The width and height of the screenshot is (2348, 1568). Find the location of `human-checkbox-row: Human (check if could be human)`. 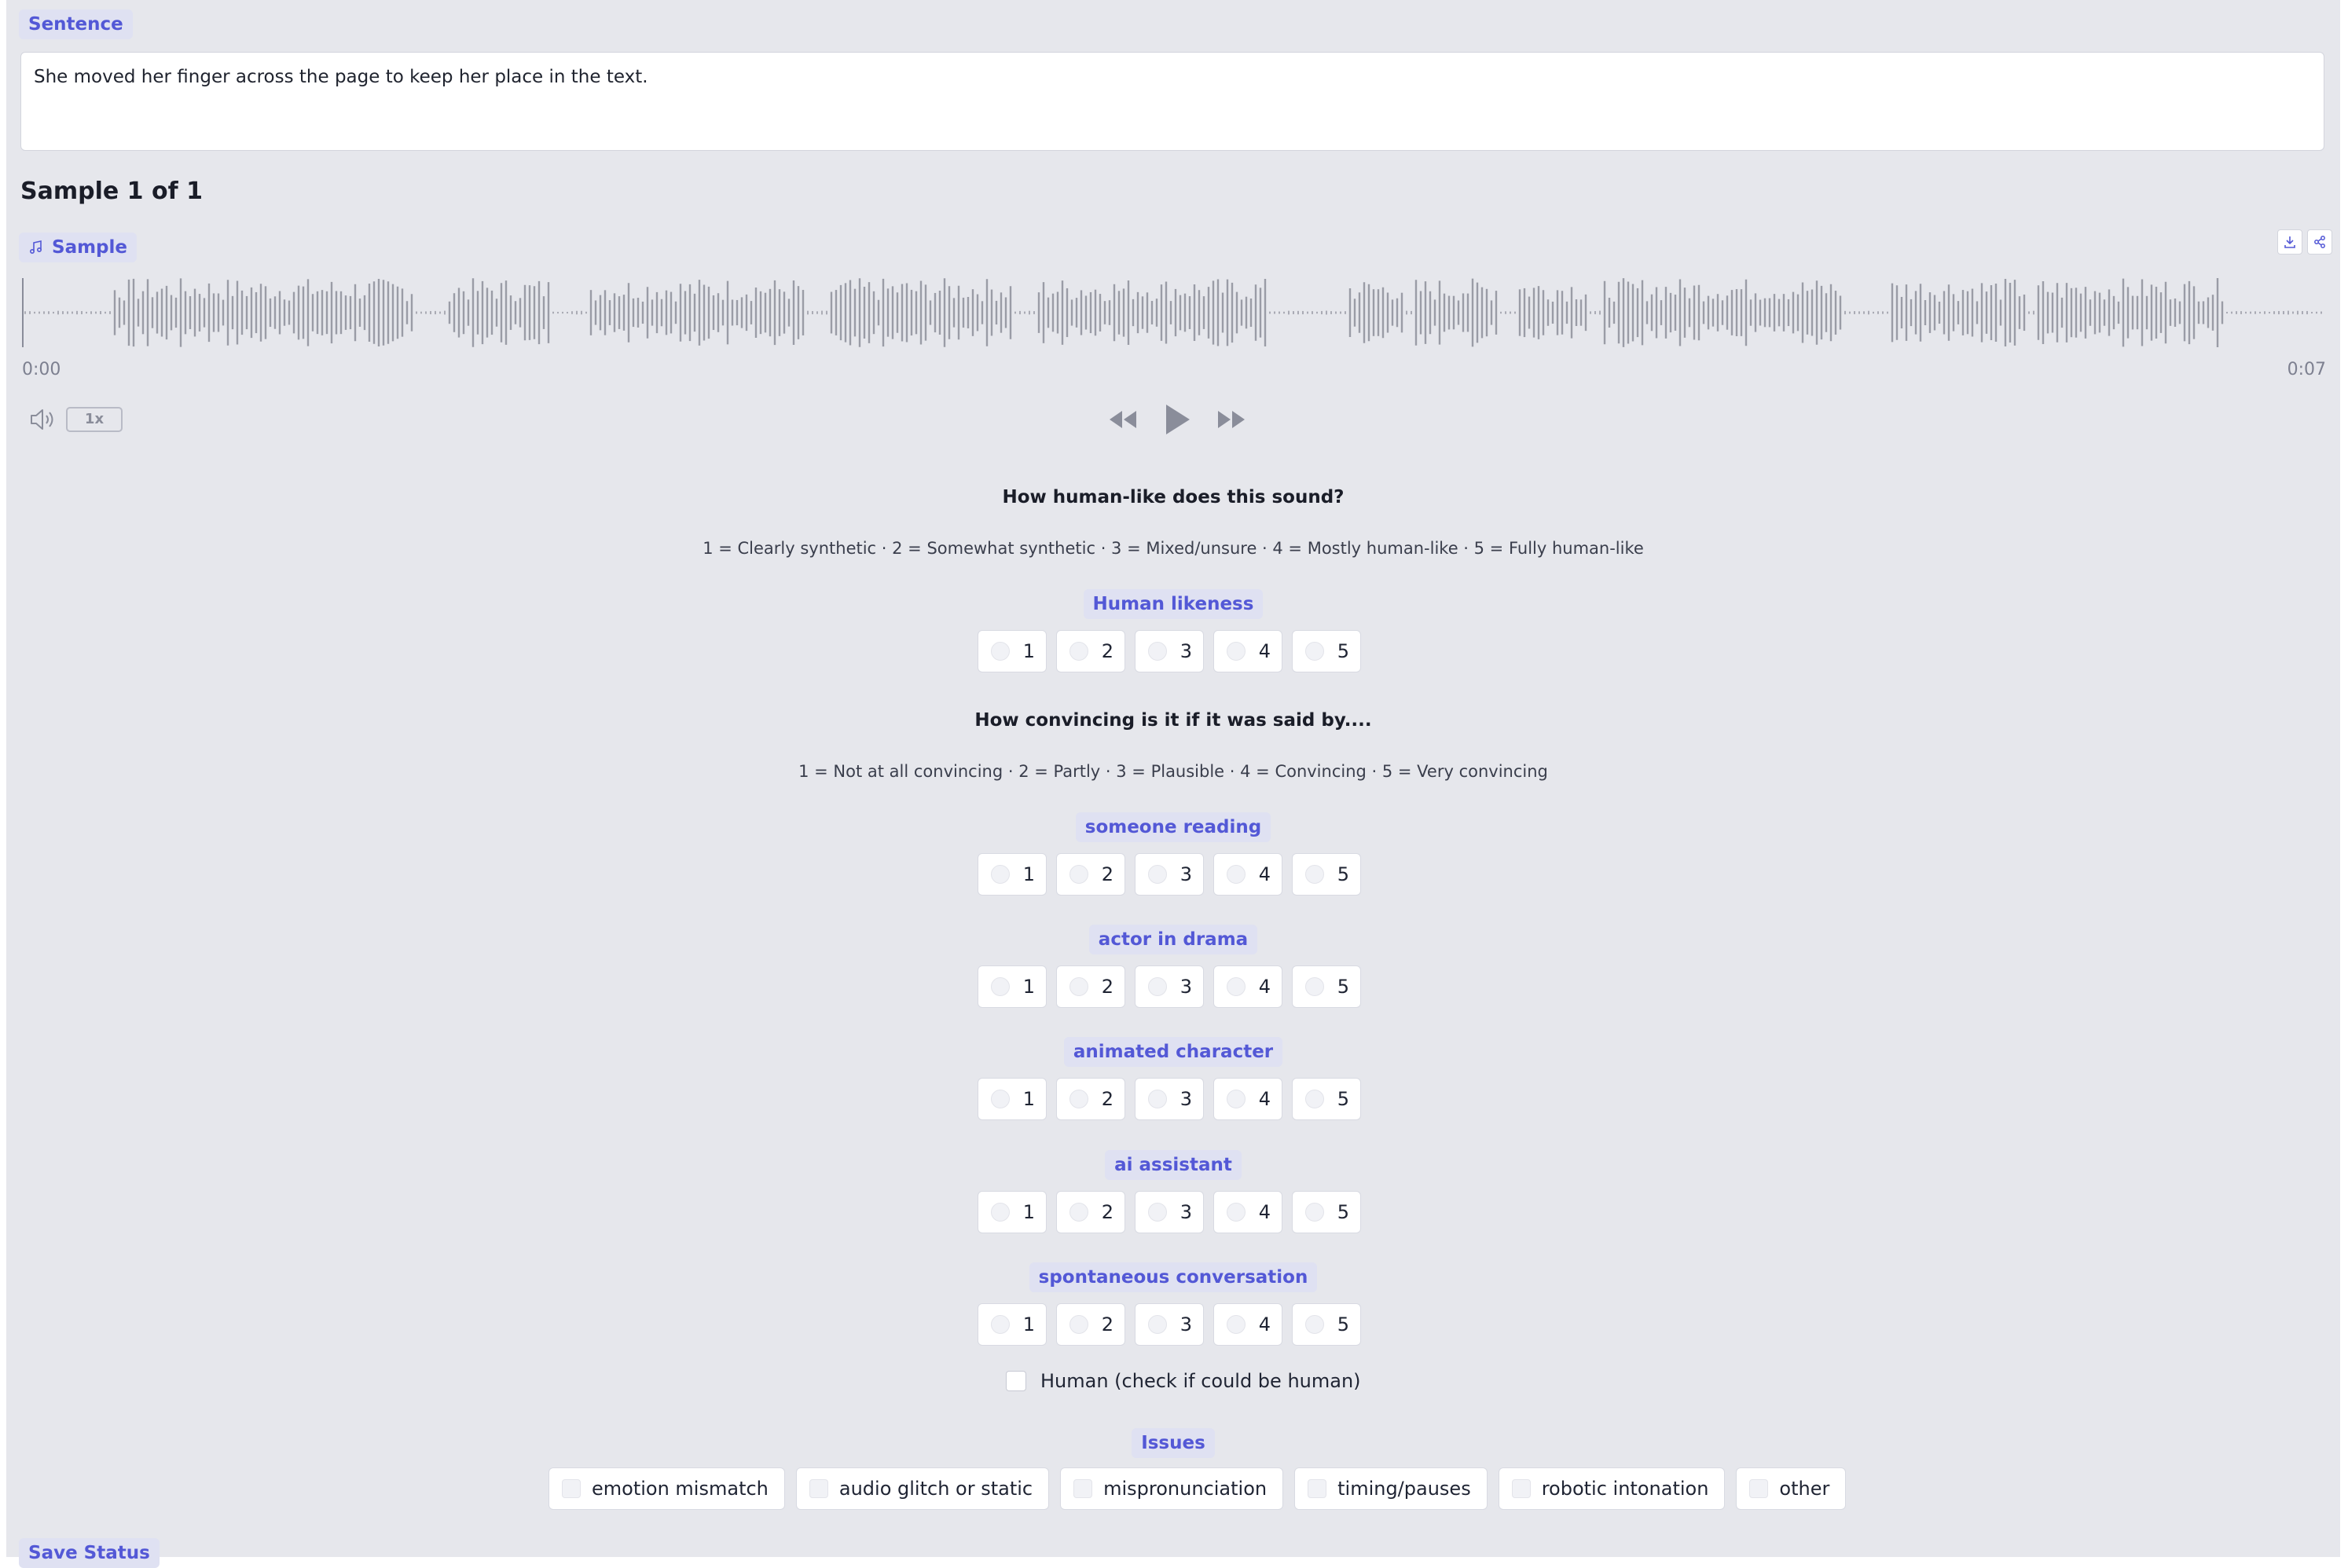

human-checkbox-row: Human (check if could be human) is located at coordinates (1183, 1381).